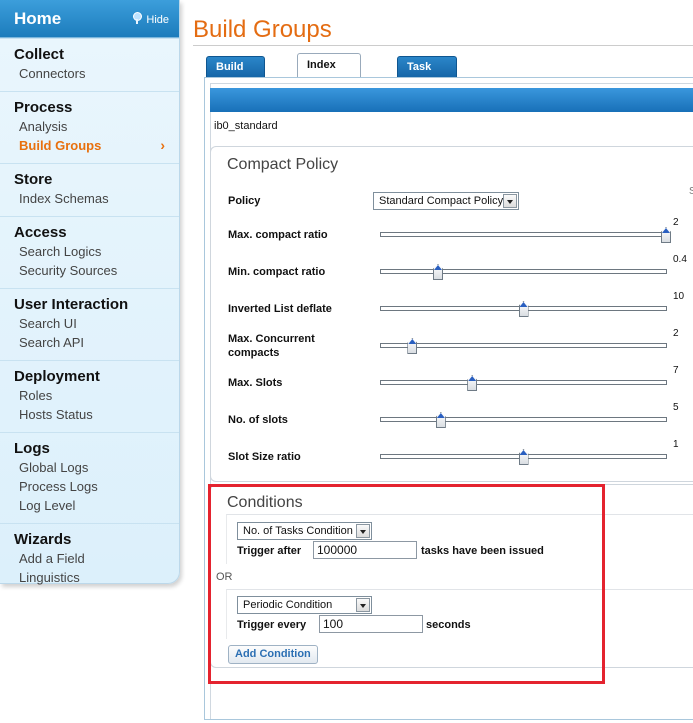 The image size is (693, 723). Describe the element at coordinates (448, 625) in the screenshot. I see `seconds-label: seconds` at that location.